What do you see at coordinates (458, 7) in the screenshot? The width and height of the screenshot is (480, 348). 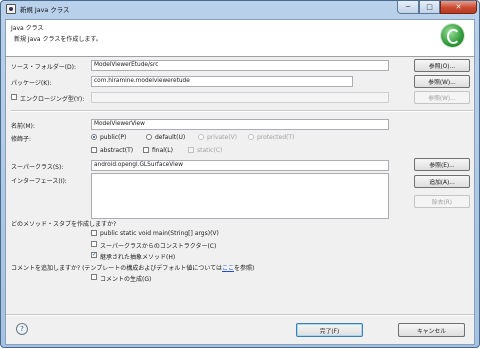 I see `close-button: ✕` at bounding box center [458, 7].